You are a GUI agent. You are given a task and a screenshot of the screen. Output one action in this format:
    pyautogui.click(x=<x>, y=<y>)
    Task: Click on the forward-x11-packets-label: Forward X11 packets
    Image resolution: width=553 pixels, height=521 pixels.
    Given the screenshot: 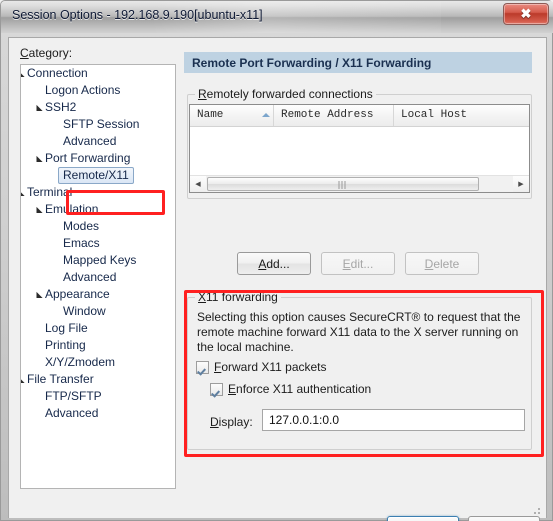 What is the action you would take?
    pyautogui.click(x=270, y=367)
    